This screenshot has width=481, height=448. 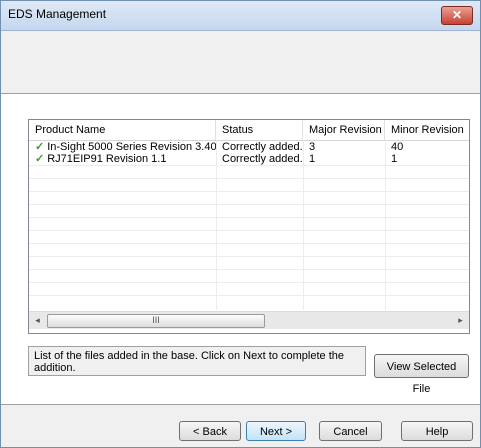 I want to click on column-header-minor-revision: Minor Revision, so click(x=427, y=130).